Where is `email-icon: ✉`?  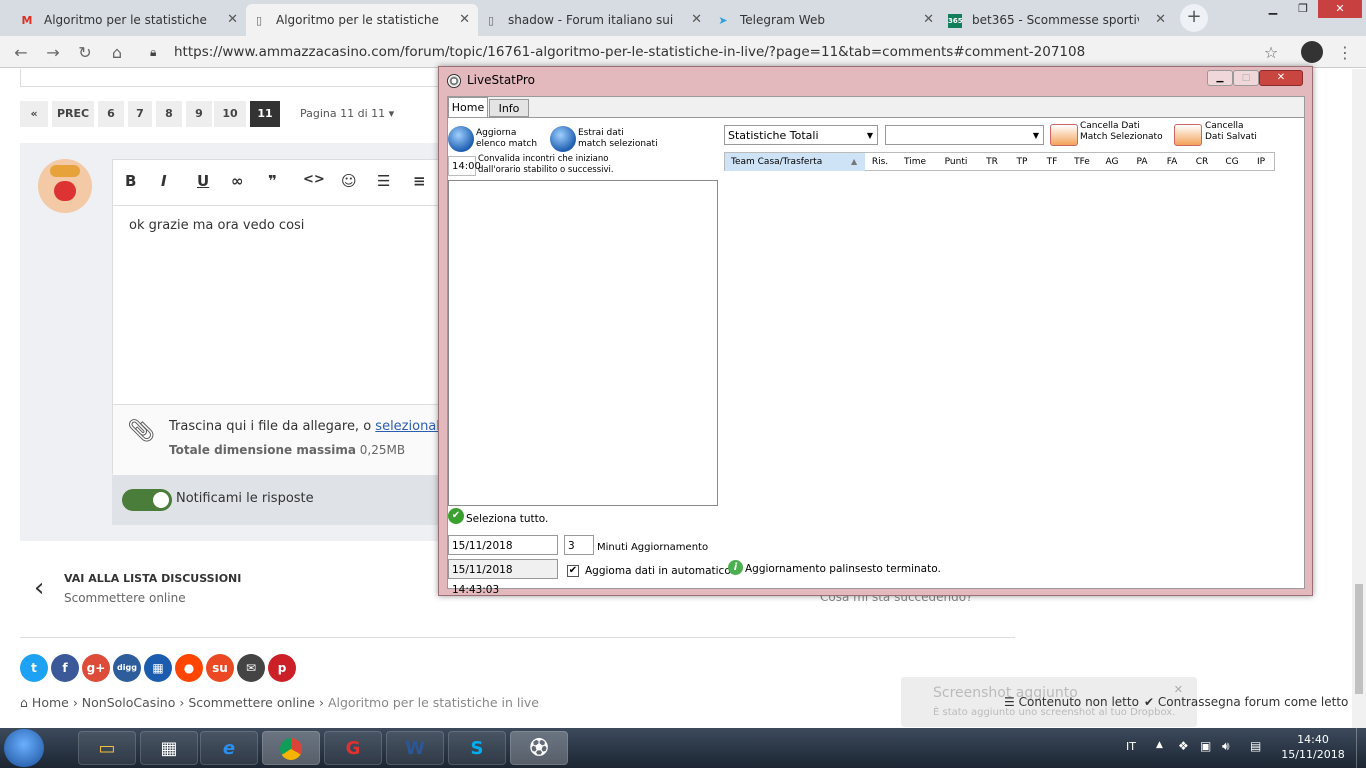
email-icon: ✉ is located at coordinates (251, 668).